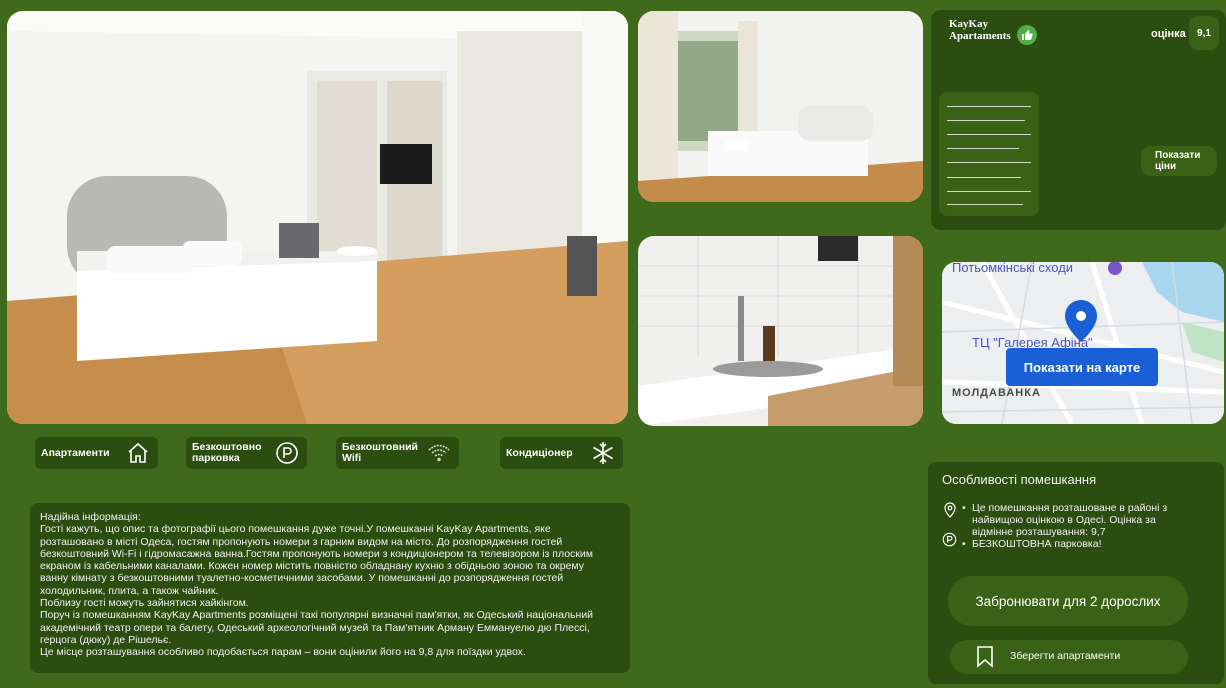  What do you see at coordinates (216, 458) in the screenshot?
I see `amenity-line-2: парковка` at bounding box center [216, 458].